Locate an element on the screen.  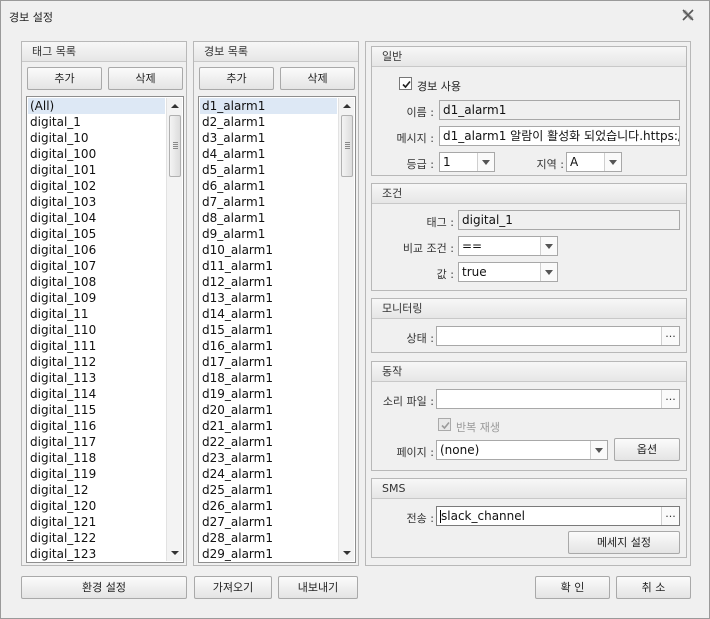
list-item: d6_alarm1 is located at coordinates (268, 186).